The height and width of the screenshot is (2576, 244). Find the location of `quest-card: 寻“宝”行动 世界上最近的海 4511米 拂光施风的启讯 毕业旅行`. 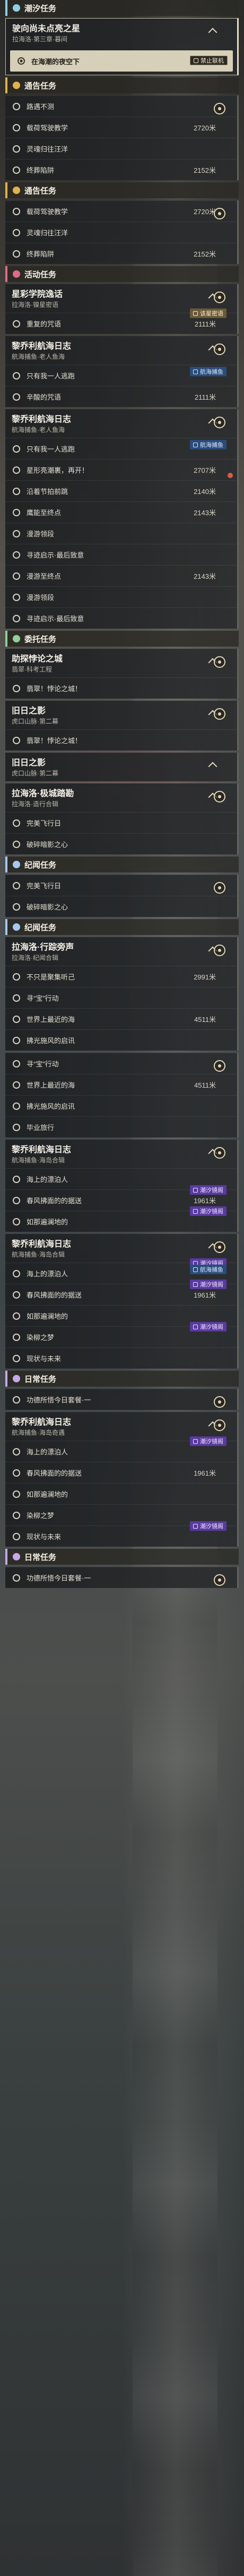

quest-card: 寻“宝”行动 世界上最近的海 4511米 拂光施风的启讯 毕业旅行 is located at coordinates (122, 1095).